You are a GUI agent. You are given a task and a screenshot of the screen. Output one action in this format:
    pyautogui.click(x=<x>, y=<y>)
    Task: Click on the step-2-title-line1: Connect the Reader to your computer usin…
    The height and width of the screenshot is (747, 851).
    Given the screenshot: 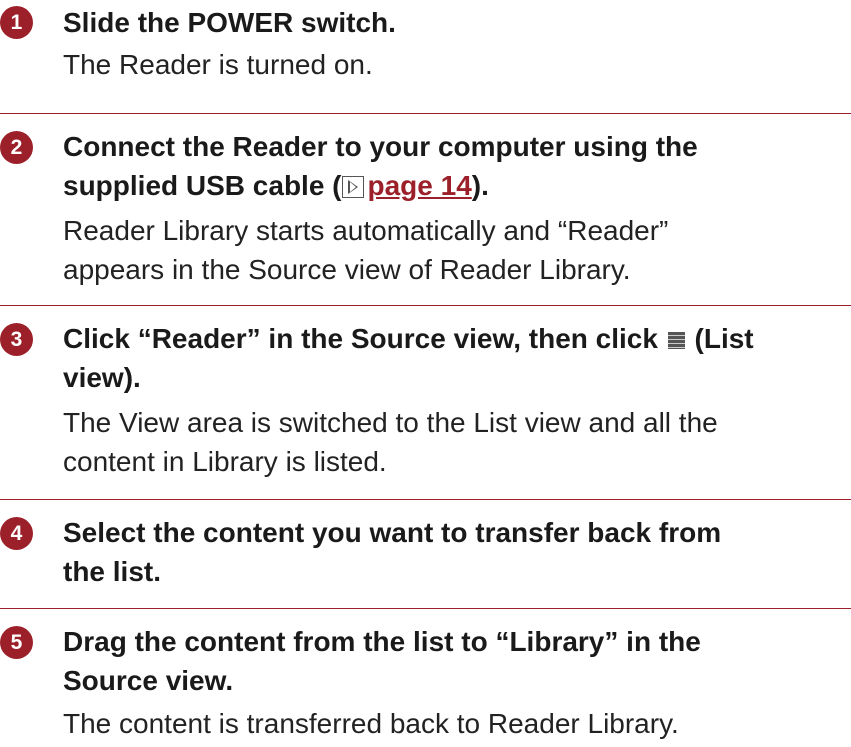 What is the action you would take?
    pyautogui.click(x=380, y=146)
    